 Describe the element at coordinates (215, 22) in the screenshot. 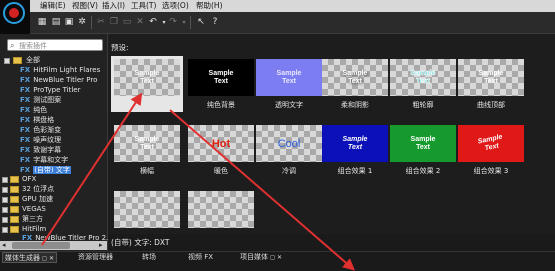

I see `help-icon: ?` at that location.